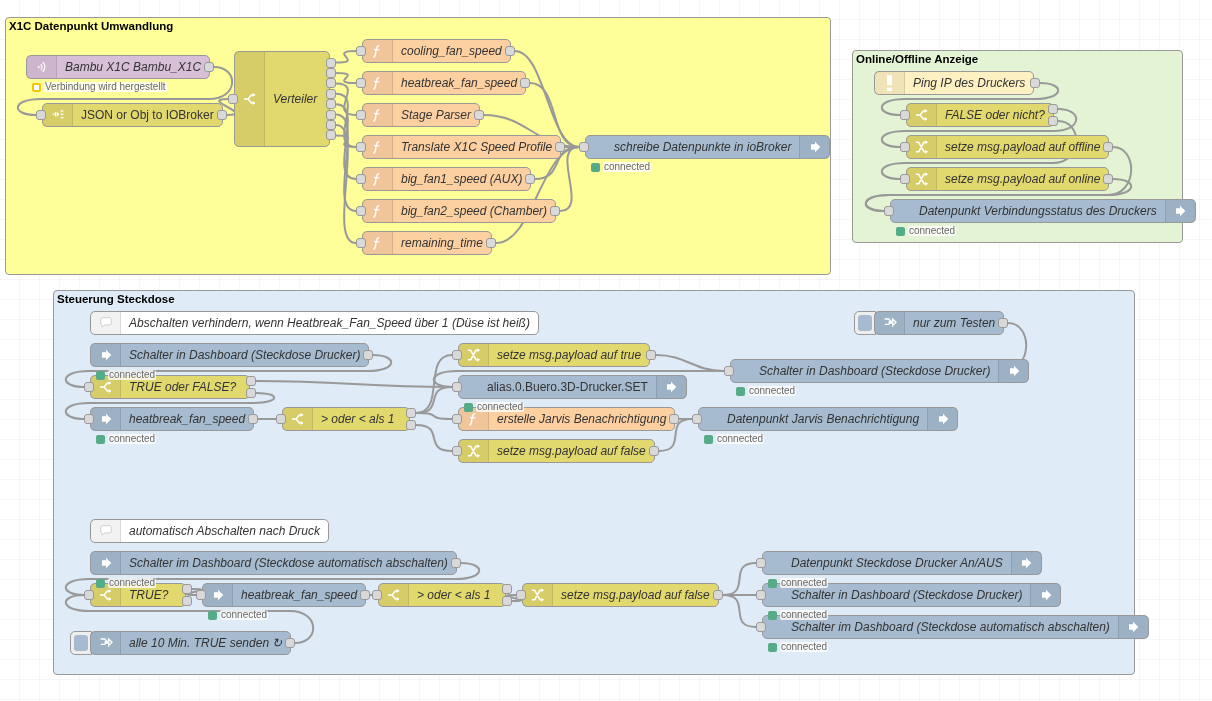 The width and height of the screenshot is (1212, 701). What do you see at coordinates (902, 563) in the screenshot?
I see `flow-node: Datenpunkt Steckdose Drucker An/AUS` at bounding box center [902, 563].